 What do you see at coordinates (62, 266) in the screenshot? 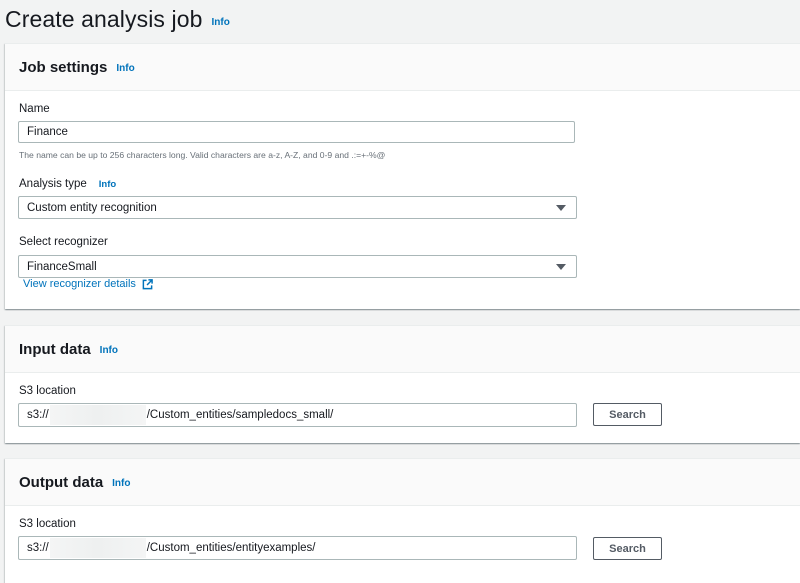
I see `recognizer-value: FinanceSmall` at bounding box center [62, 266].